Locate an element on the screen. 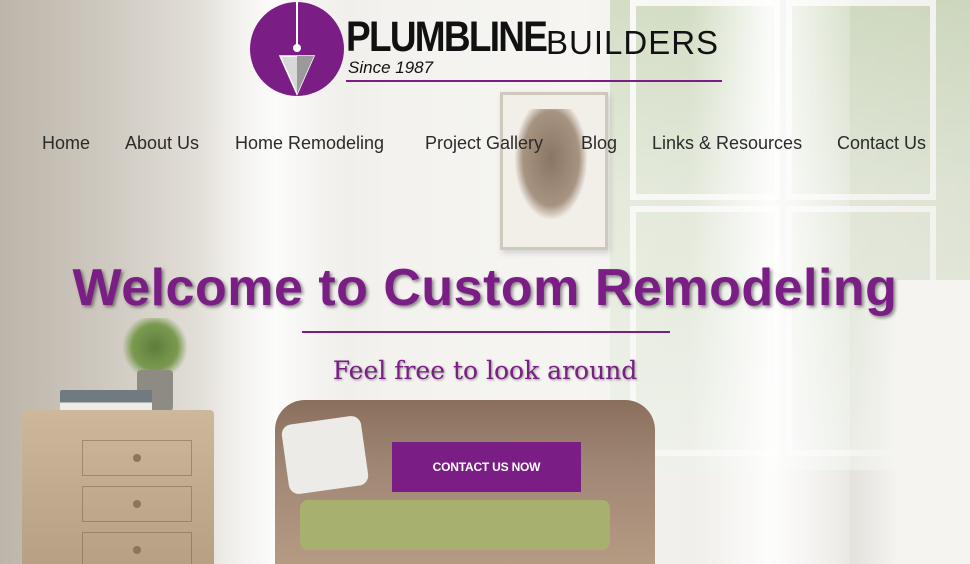 This screenshot has height=564, width=970. nav-blog: Blog is located at coordinates (599, 143).